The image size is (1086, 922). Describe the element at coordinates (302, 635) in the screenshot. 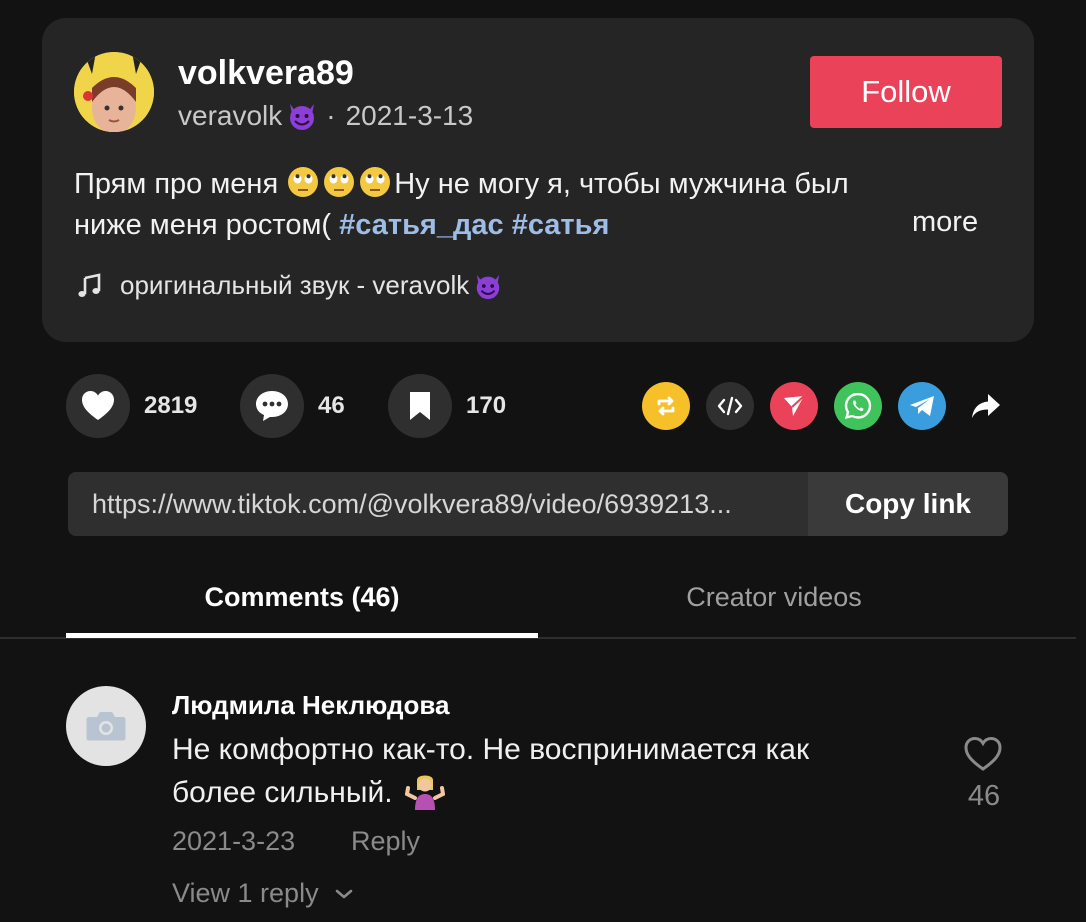

I see `active-tab-indicator` at that location.